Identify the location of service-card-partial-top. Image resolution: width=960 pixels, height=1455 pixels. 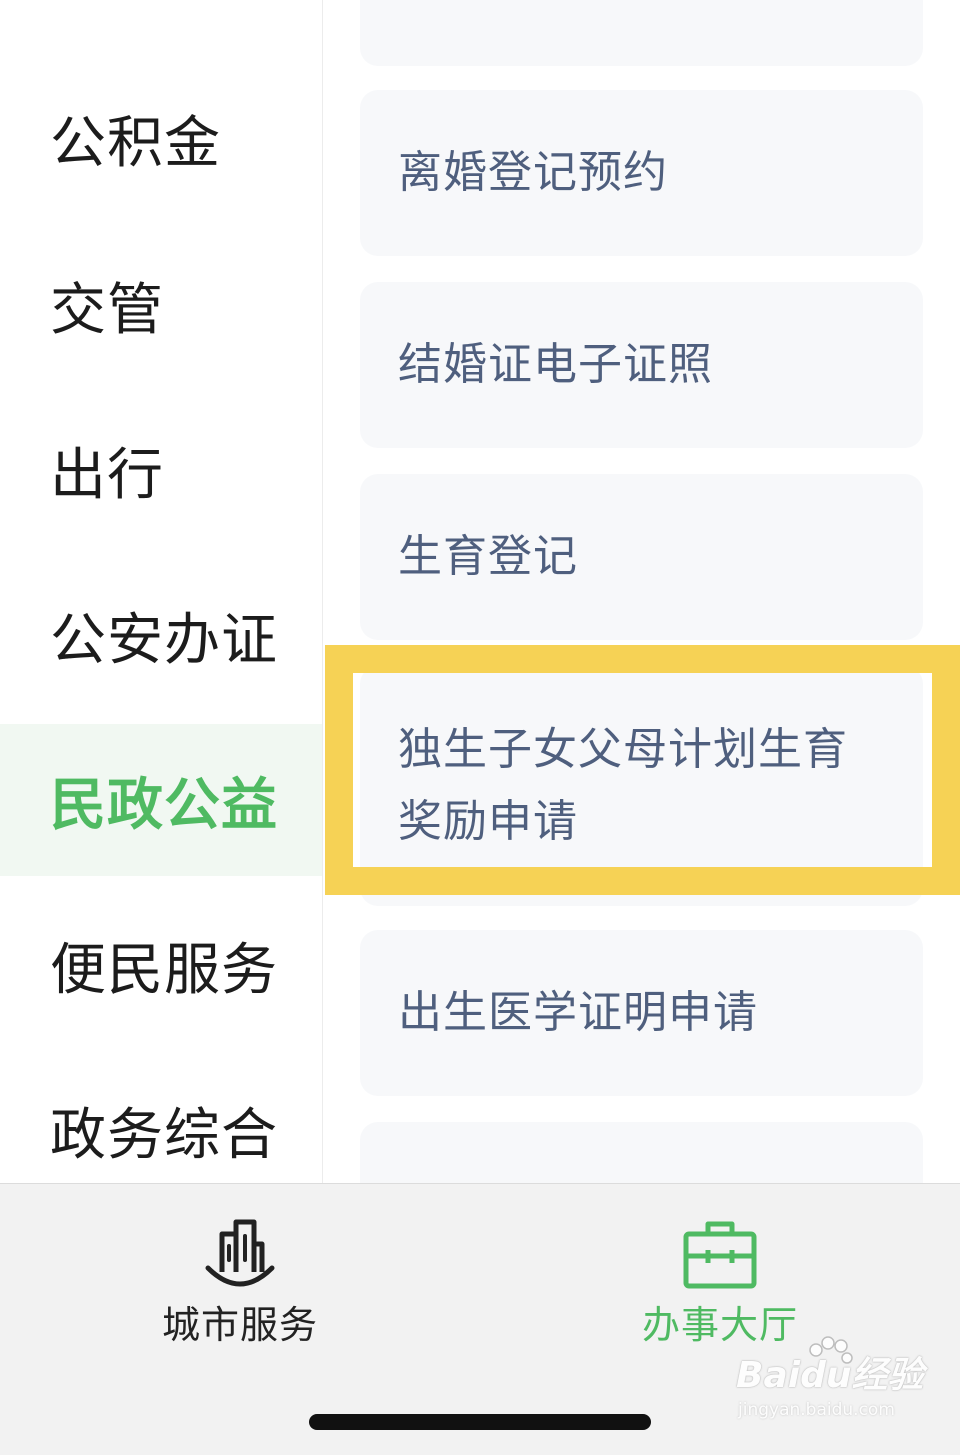
(641, 33).